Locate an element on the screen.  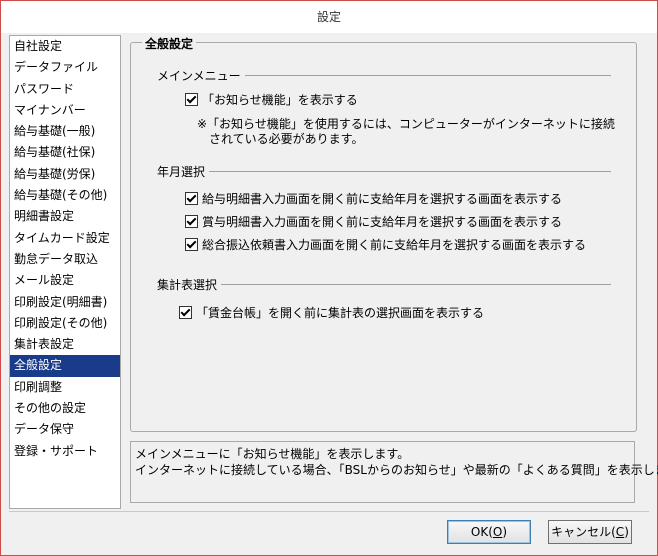
sidebar-item: 印刷設定(その他) is located at coordinates (65, 323).